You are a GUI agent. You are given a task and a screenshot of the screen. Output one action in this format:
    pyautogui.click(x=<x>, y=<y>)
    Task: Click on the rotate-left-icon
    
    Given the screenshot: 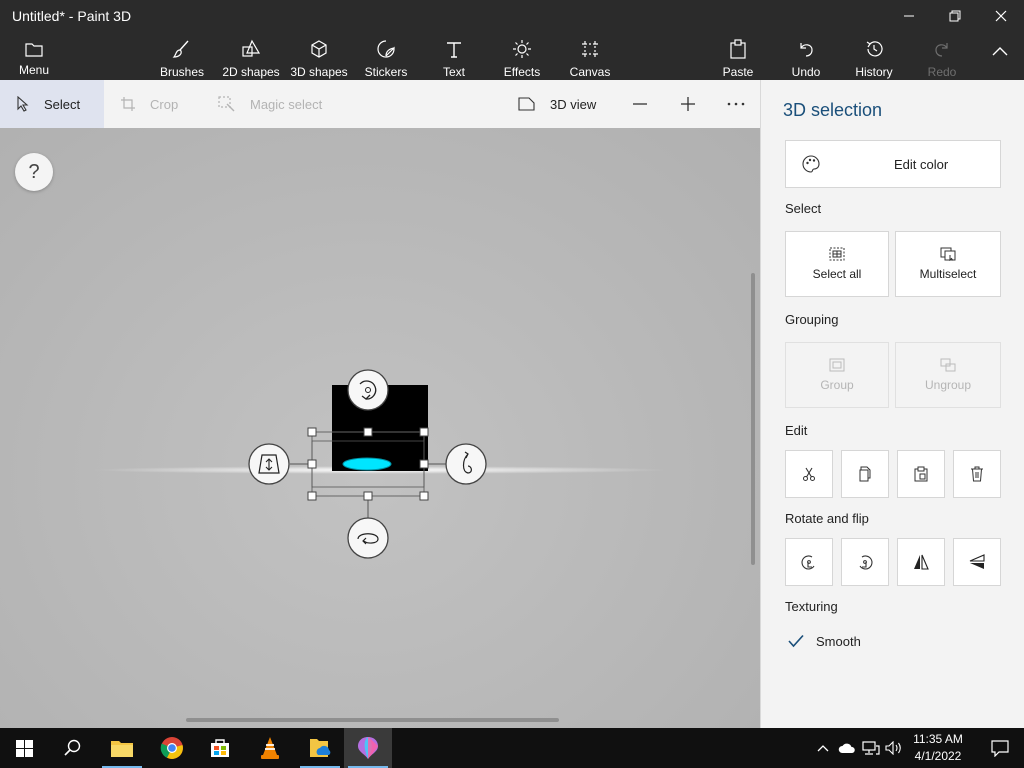 What is the action you would take?
    pyautogui.click(x=808, y=562)
    